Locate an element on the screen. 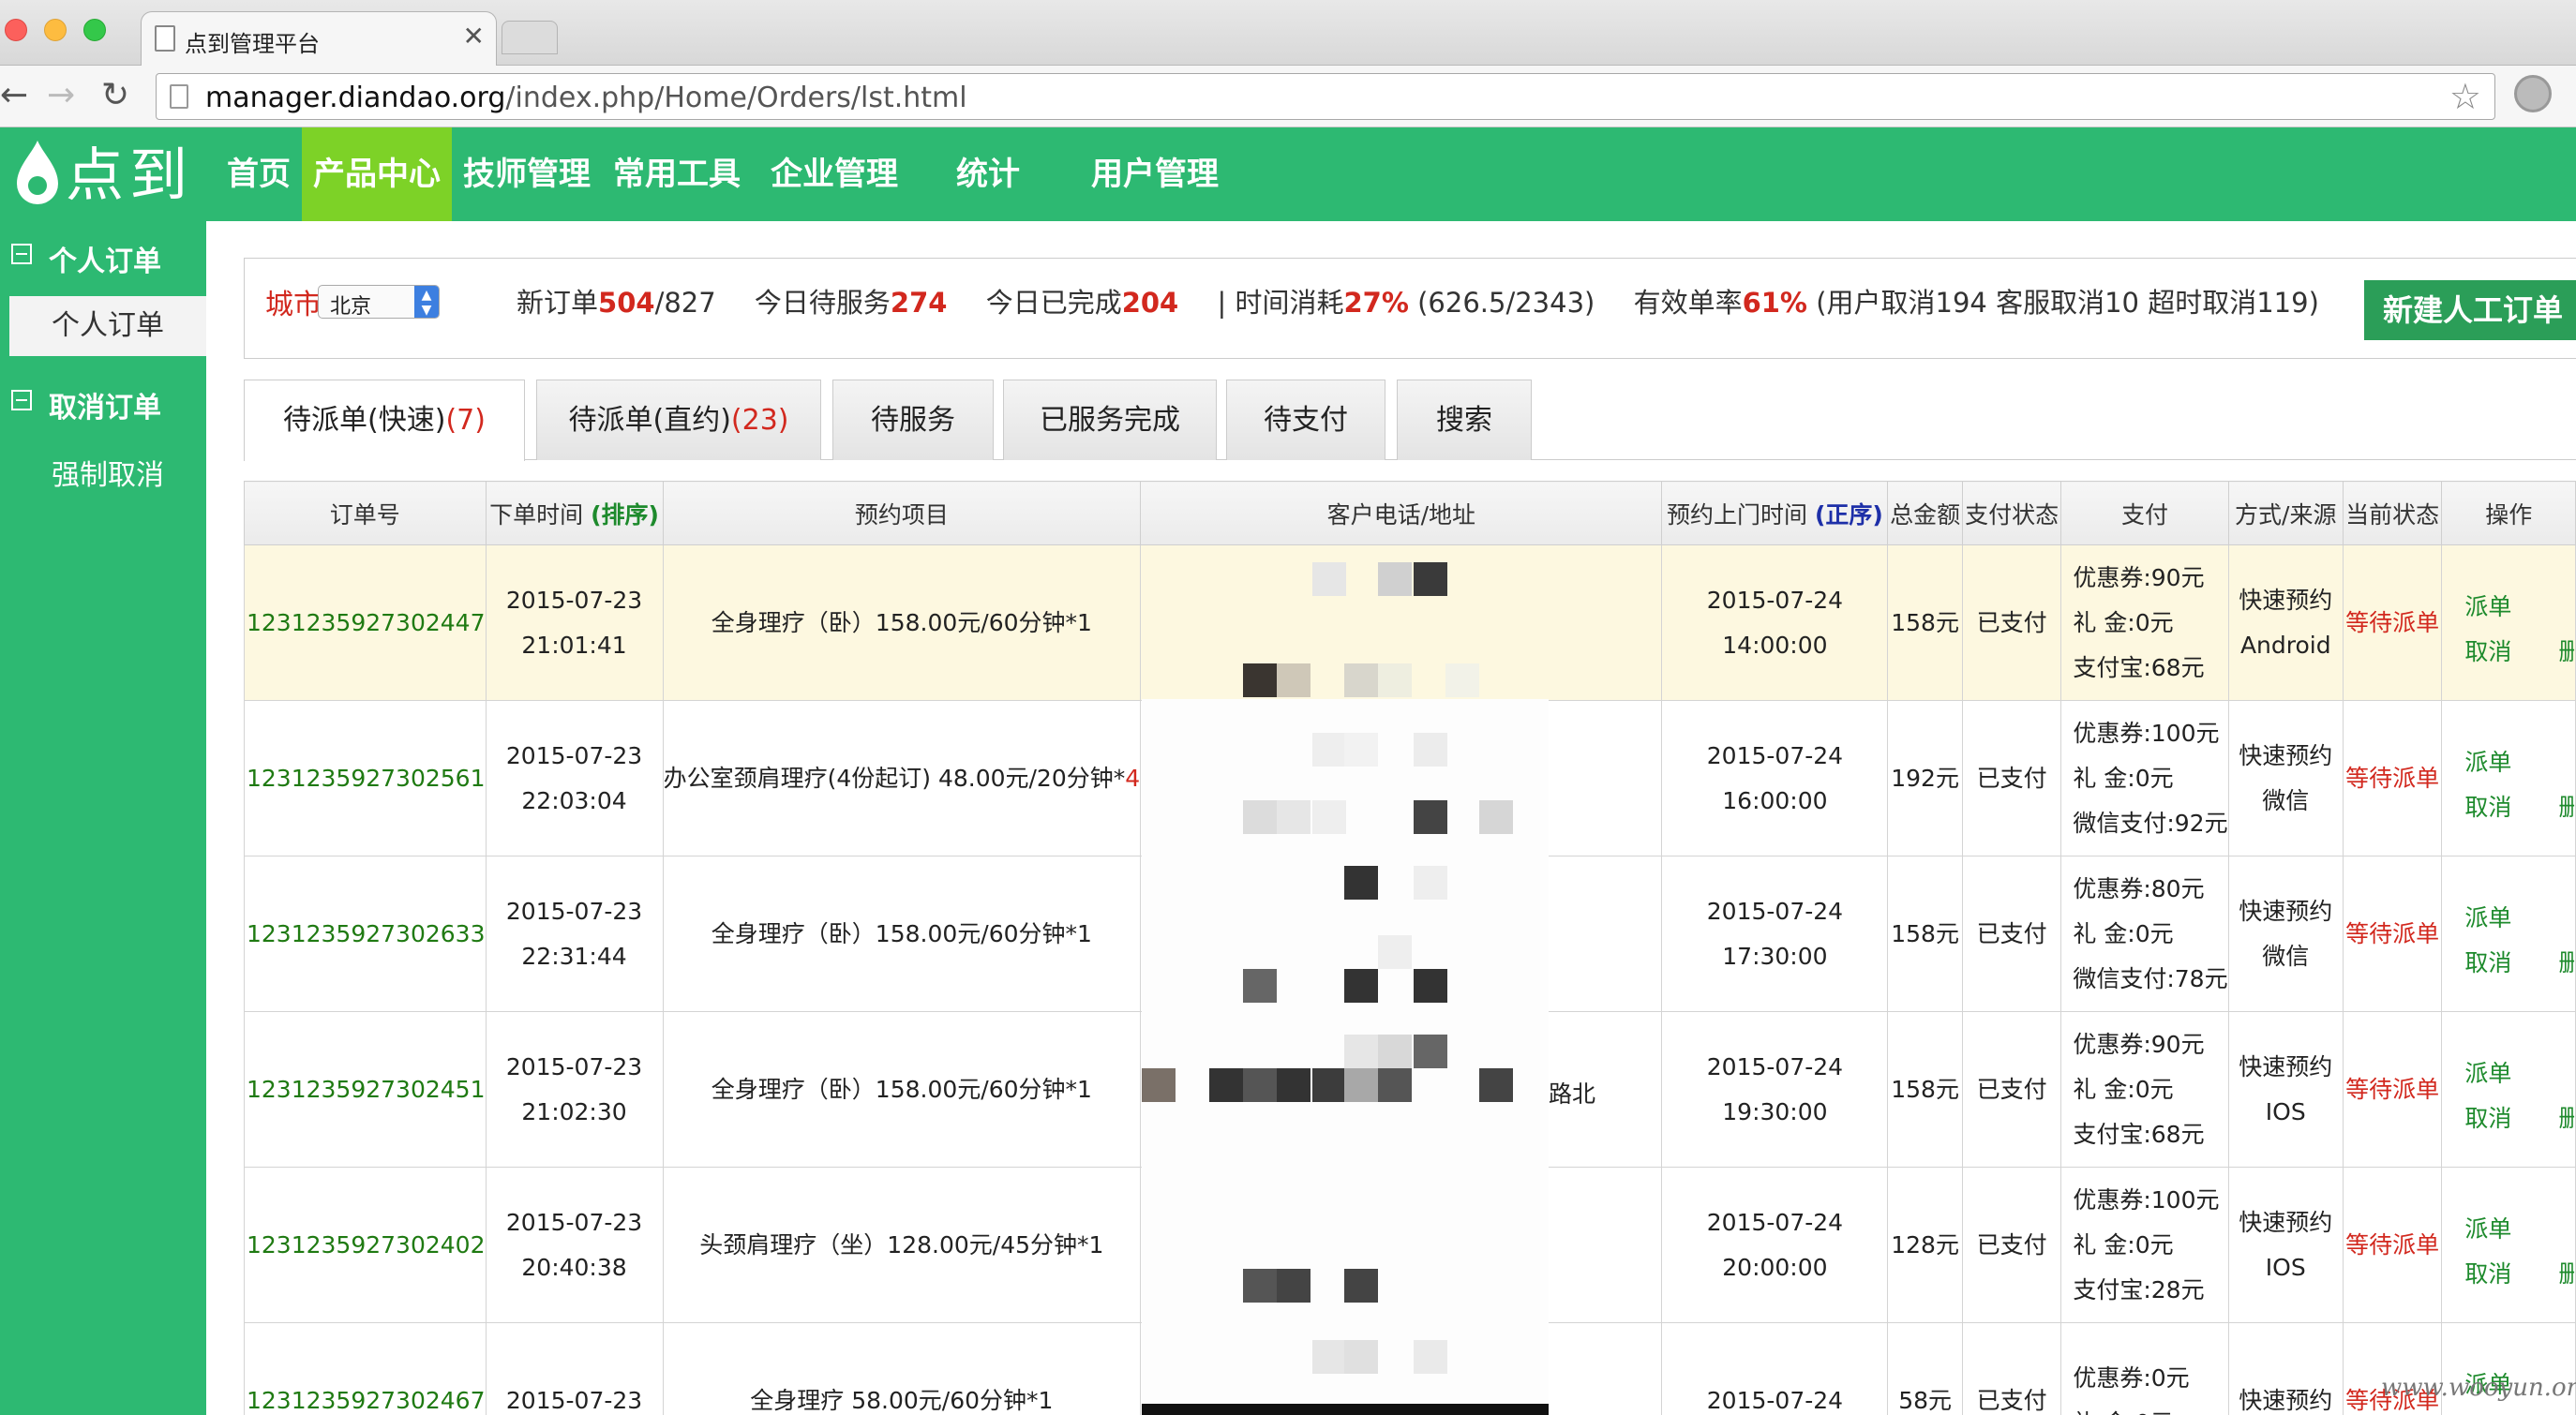 The width and height of the screenshot is (2576, 1415). order-number: 1231235927302561 is located at coordinates (366, 778).